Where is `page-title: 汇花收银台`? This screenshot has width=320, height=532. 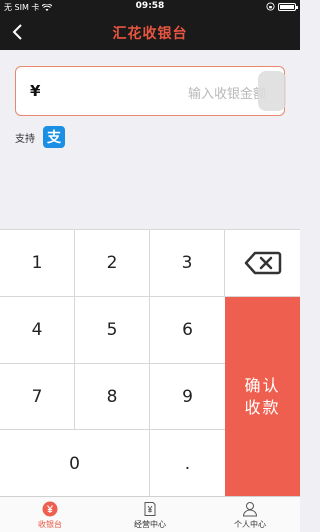
page-title: 汇花收银台 is located at coordinates (150, 34).